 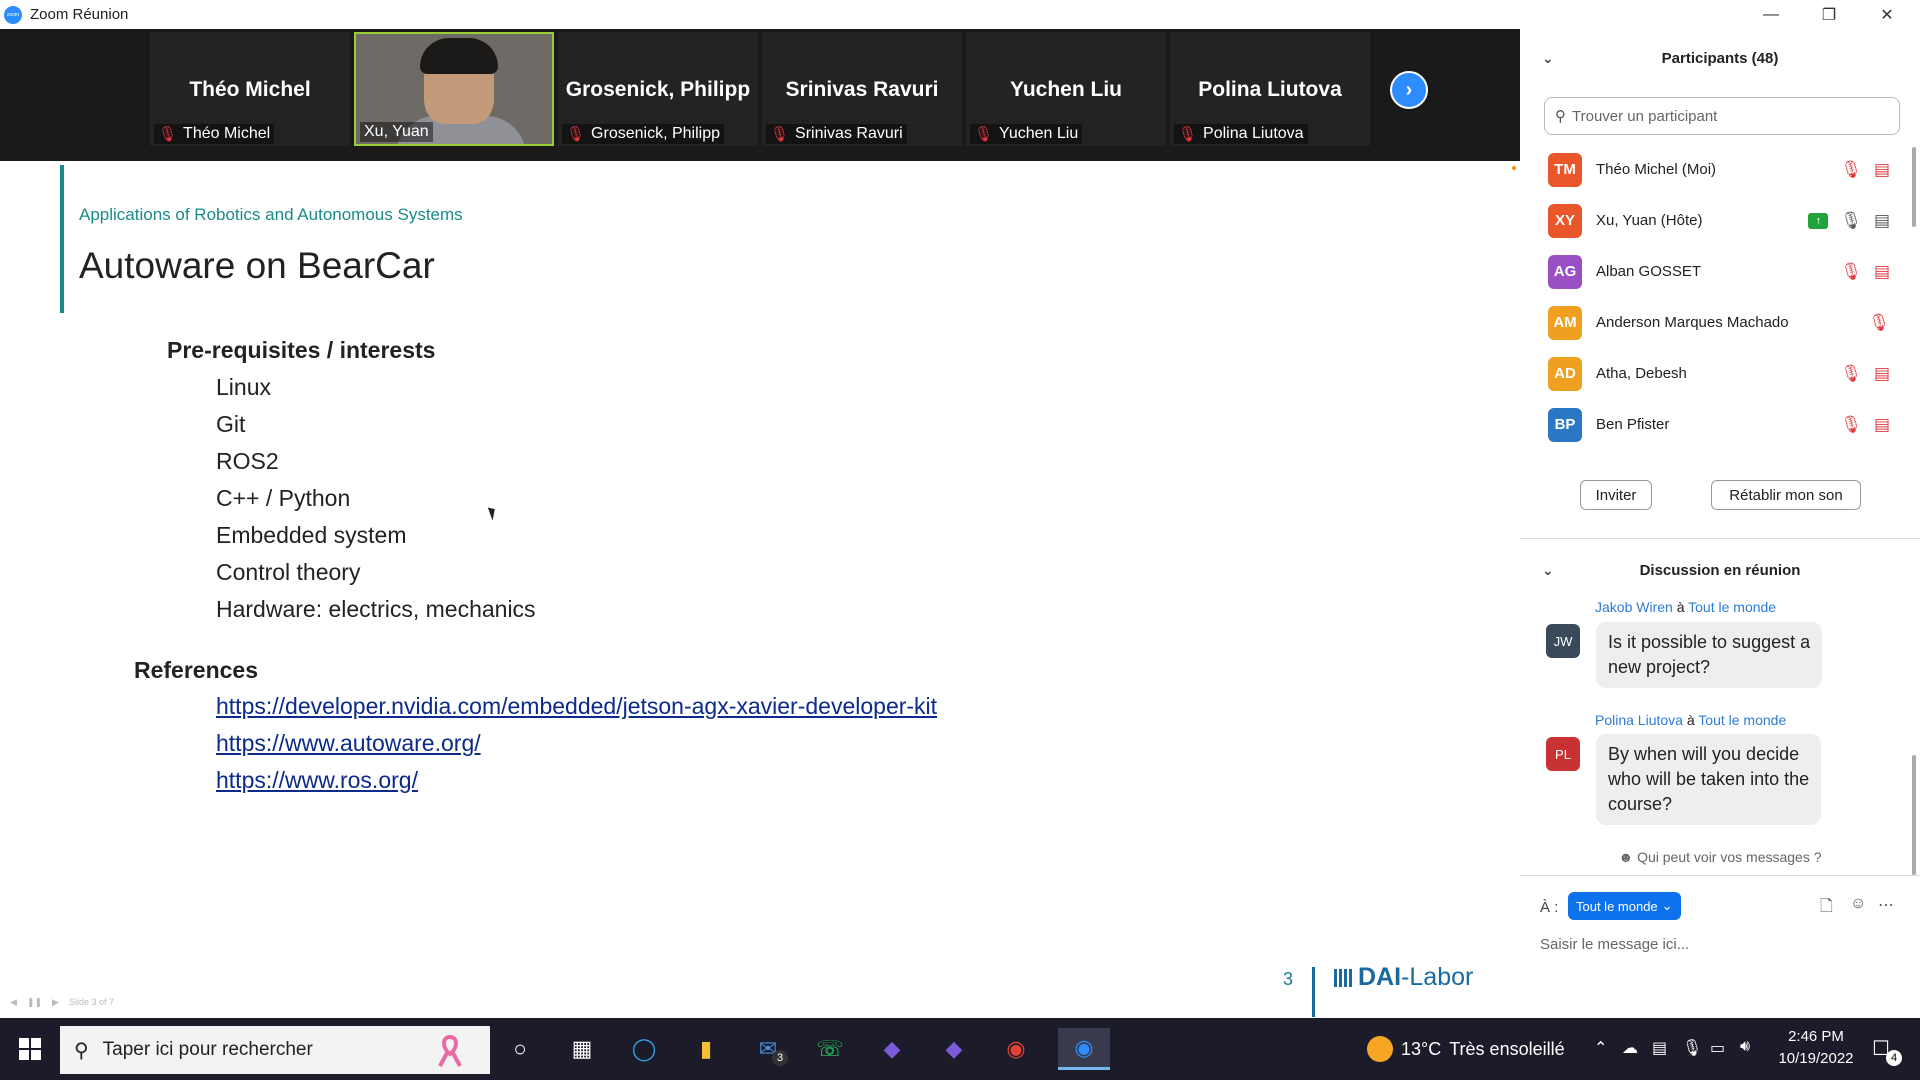 I want to click on file-explorer-icon: ▮, so click(x=706, y=1049).